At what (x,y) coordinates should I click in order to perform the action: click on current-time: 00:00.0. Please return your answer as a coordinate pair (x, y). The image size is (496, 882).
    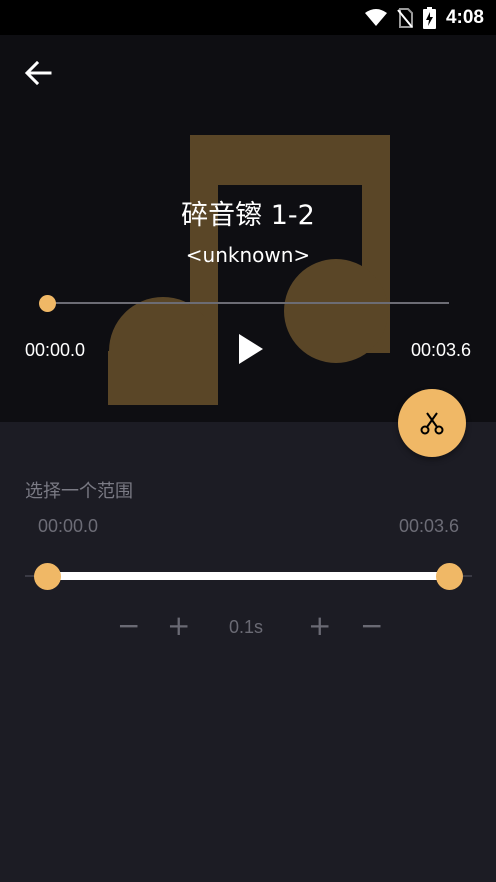
    Looking at the image, I should click on (55, 350).